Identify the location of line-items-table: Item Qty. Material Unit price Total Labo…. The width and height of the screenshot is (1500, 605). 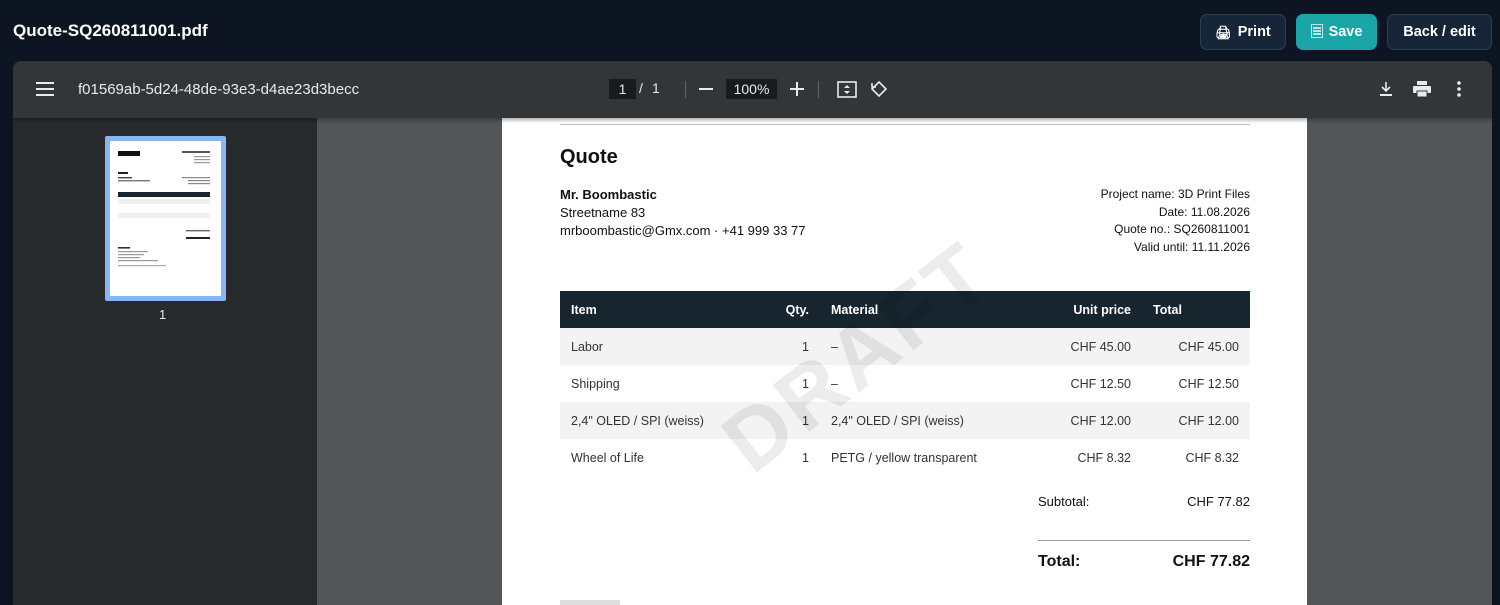
(905, 383).